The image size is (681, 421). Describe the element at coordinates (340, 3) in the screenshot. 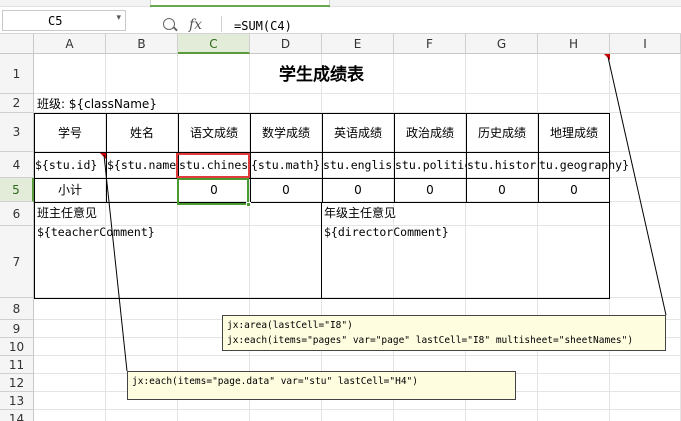

I see `tab-strip` at that location.